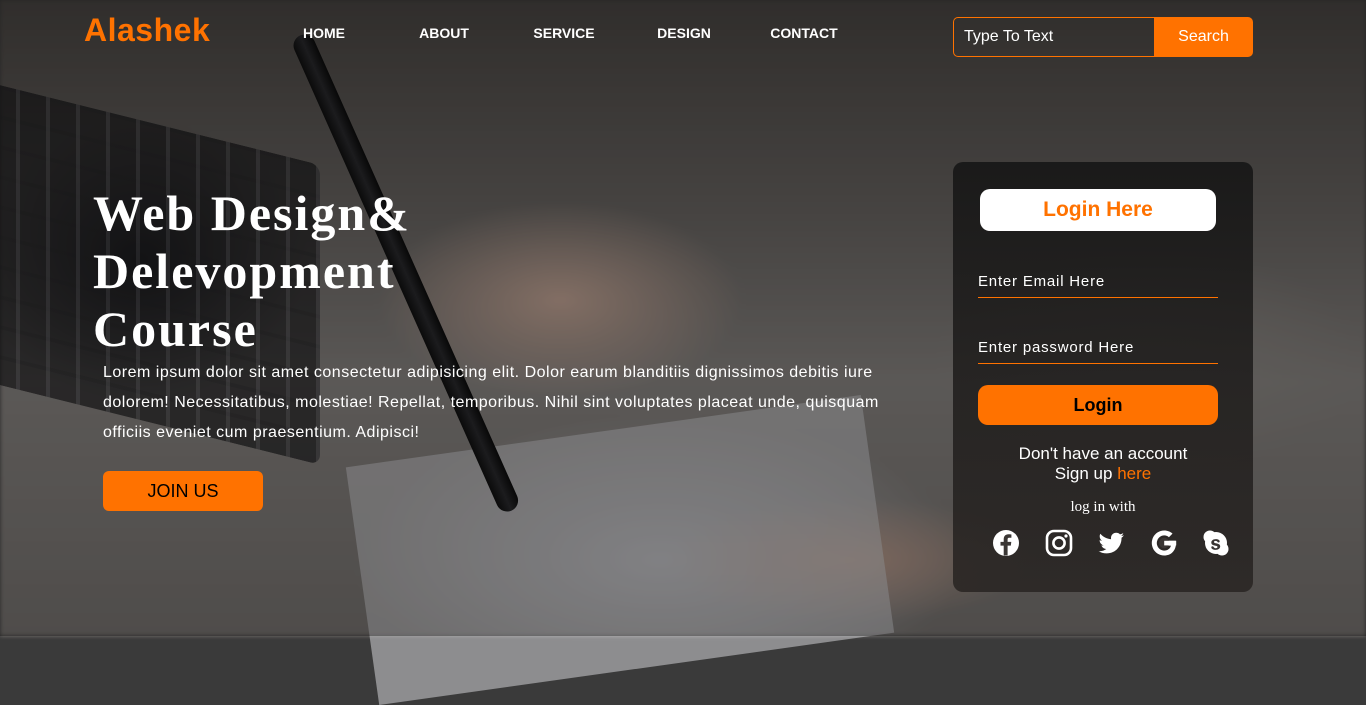 Image resolution: width=1366 pixels, height=705 pixels. Describe the element at coordinates (804, 33) in the screenshot. I see `nav-contact: CONTACT` at that location.